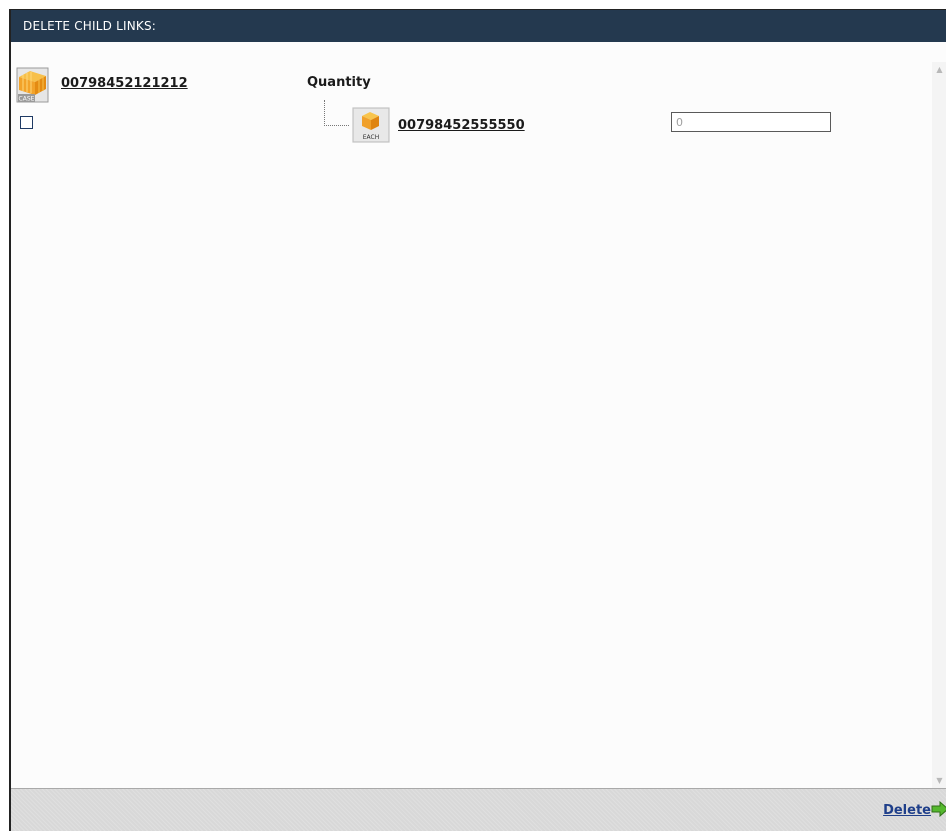 The height and width of the screenshot is (831, 946). I want to click on scroll-down-icon: ▼, so click(939, 781).